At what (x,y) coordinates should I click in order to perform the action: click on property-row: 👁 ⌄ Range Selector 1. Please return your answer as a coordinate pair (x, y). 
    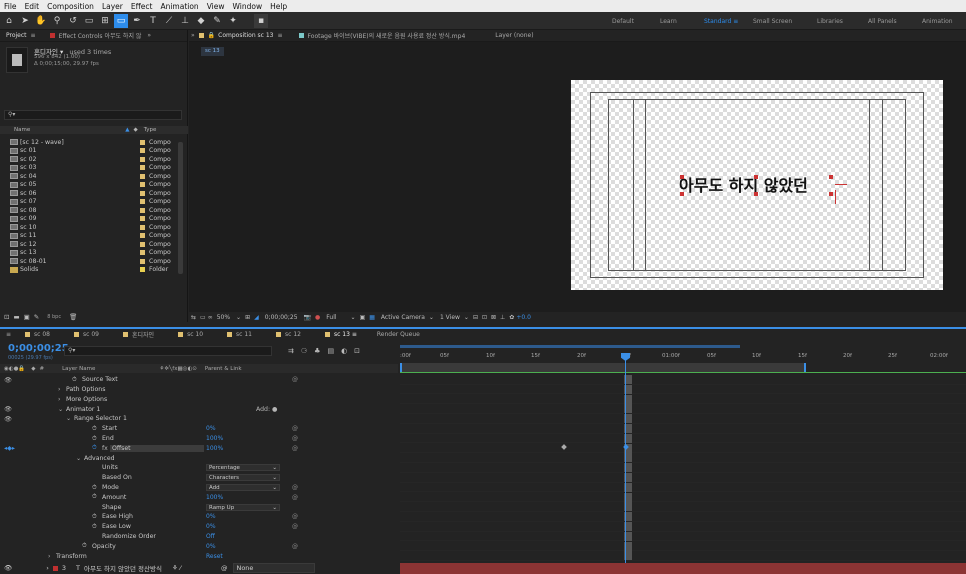
    Looking at the image, I should click on (199, 419).